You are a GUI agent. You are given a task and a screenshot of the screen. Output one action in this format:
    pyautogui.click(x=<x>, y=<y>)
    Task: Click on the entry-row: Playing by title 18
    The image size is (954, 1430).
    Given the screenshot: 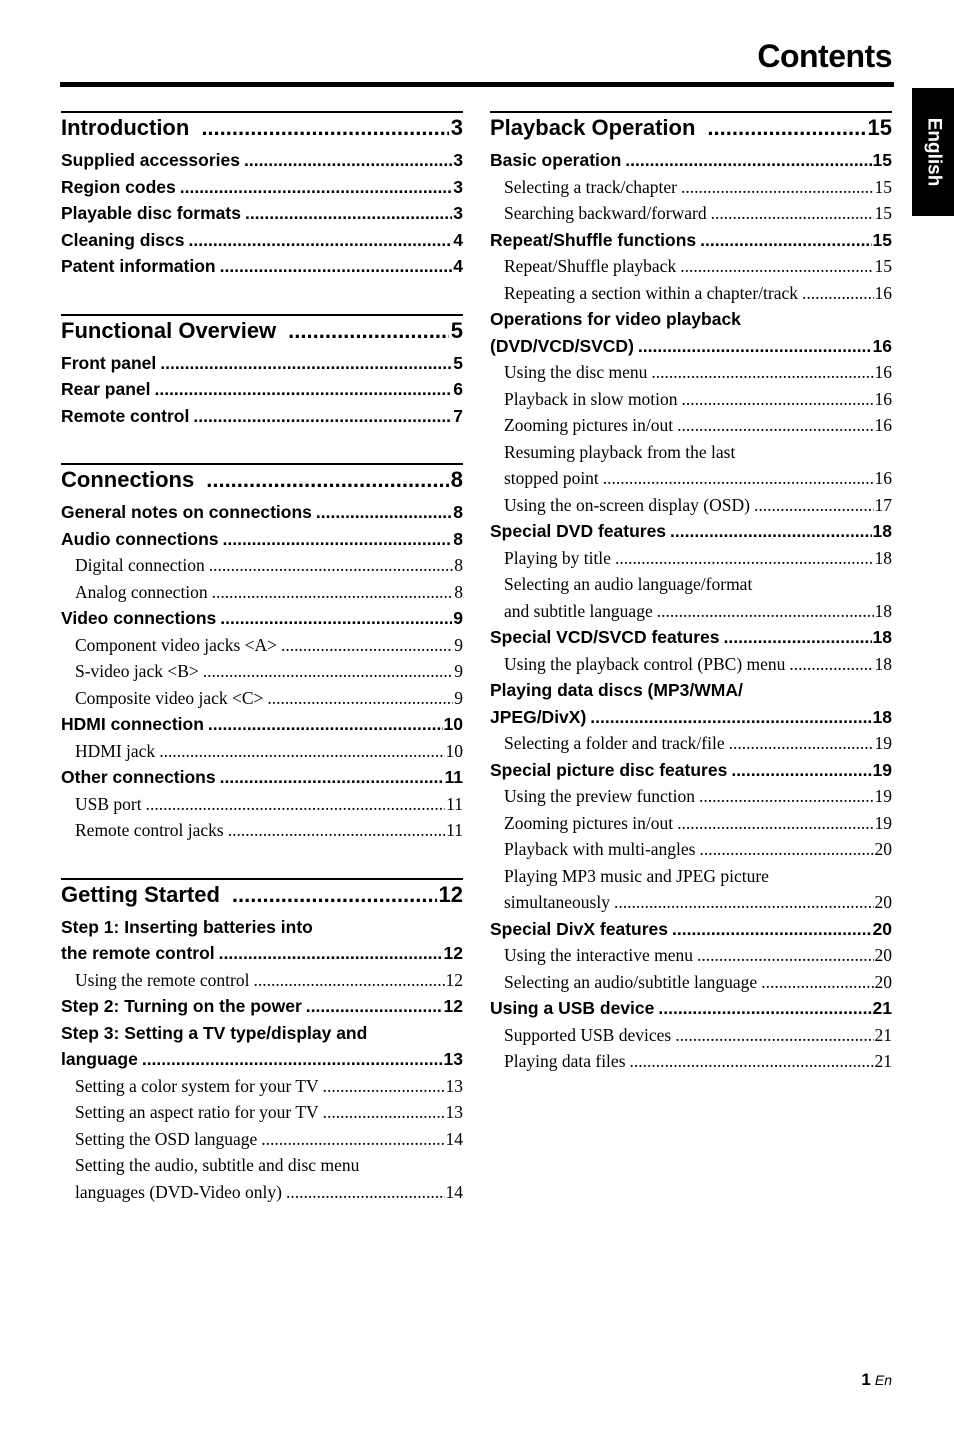 What is the action you would take?
    pyautogui.click(x=698, y=558)
    